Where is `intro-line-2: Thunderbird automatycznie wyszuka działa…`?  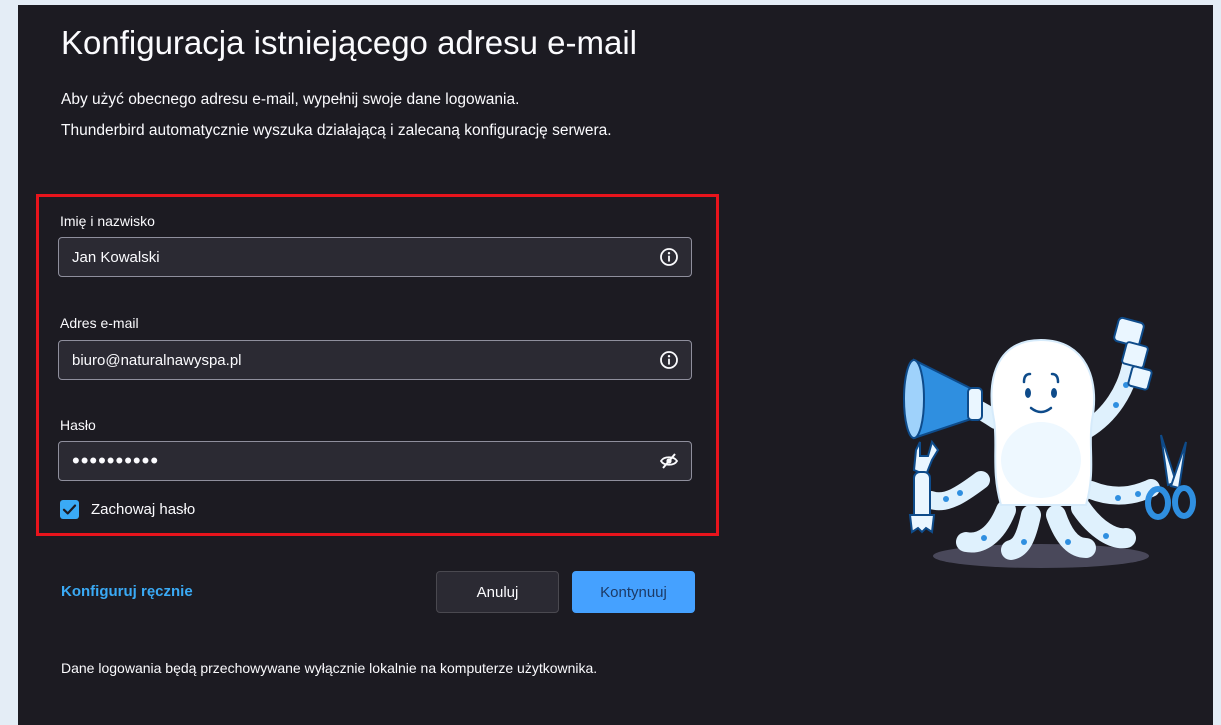
intro-line-2: Thunderbird automatycznie wyszuka działa… is located at coordinates (336, 130).